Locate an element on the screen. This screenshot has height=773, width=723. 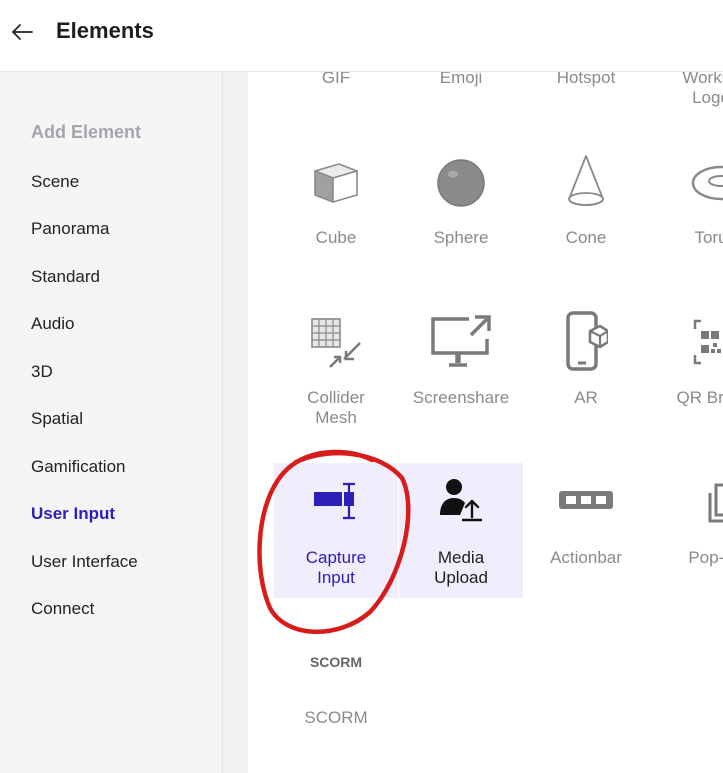
cube-icon is located at coordinates (336, 183).